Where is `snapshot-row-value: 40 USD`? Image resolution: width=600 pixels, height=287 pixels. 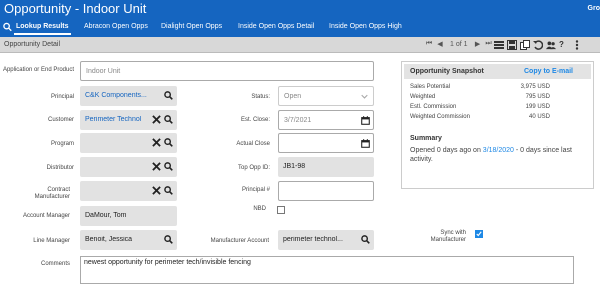 snapshot-row-value: 40 USD is located at coordinates (539, 117).